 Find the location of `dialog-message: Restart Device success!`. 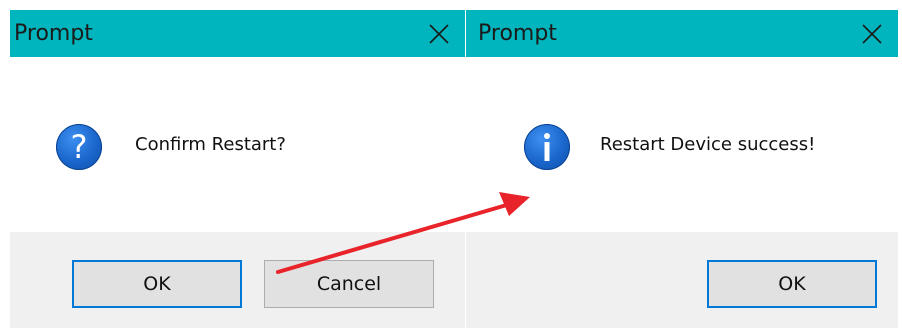

dialog-message: Restart Device success! is located at coordinates (708, 144).